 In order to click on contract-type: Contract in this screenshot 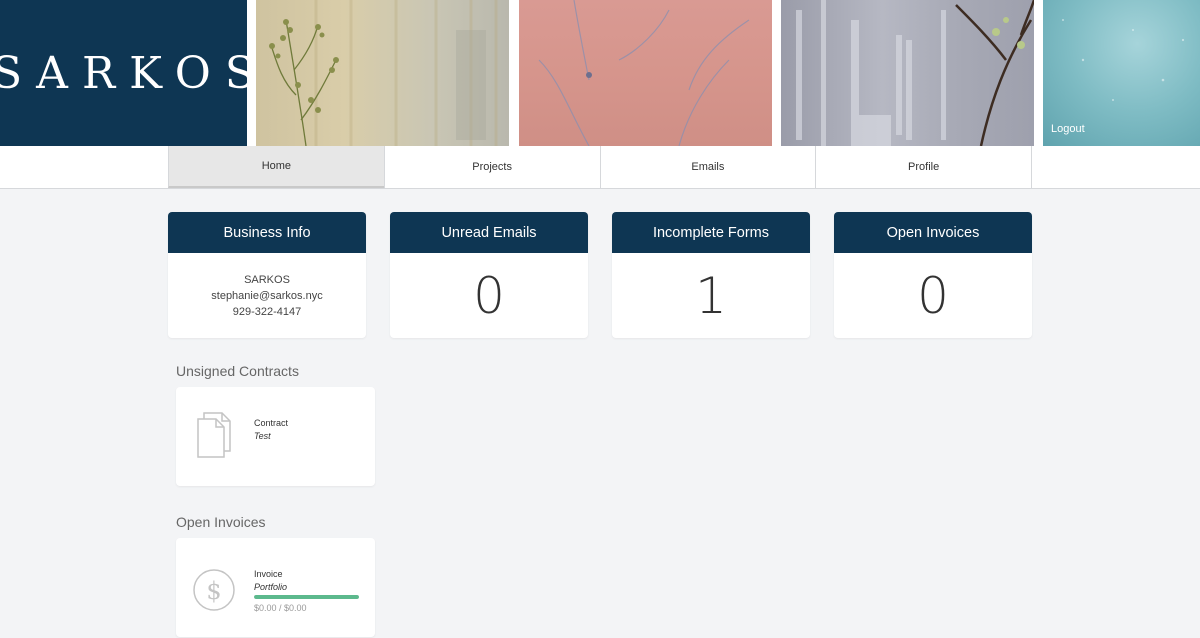, I will do `click(271, 423)`.